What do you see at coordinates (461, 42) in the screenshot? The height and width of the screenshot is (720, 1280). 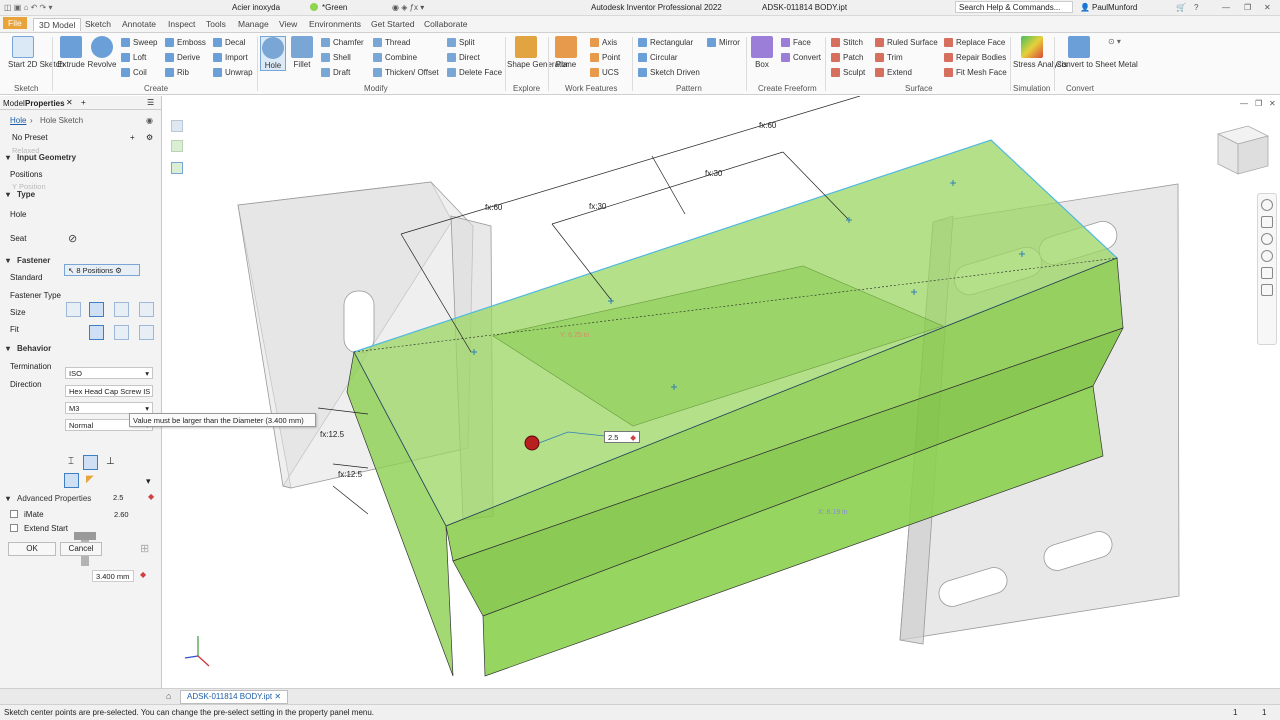 I see `split-button: Split` at bounding box center [461, 42].